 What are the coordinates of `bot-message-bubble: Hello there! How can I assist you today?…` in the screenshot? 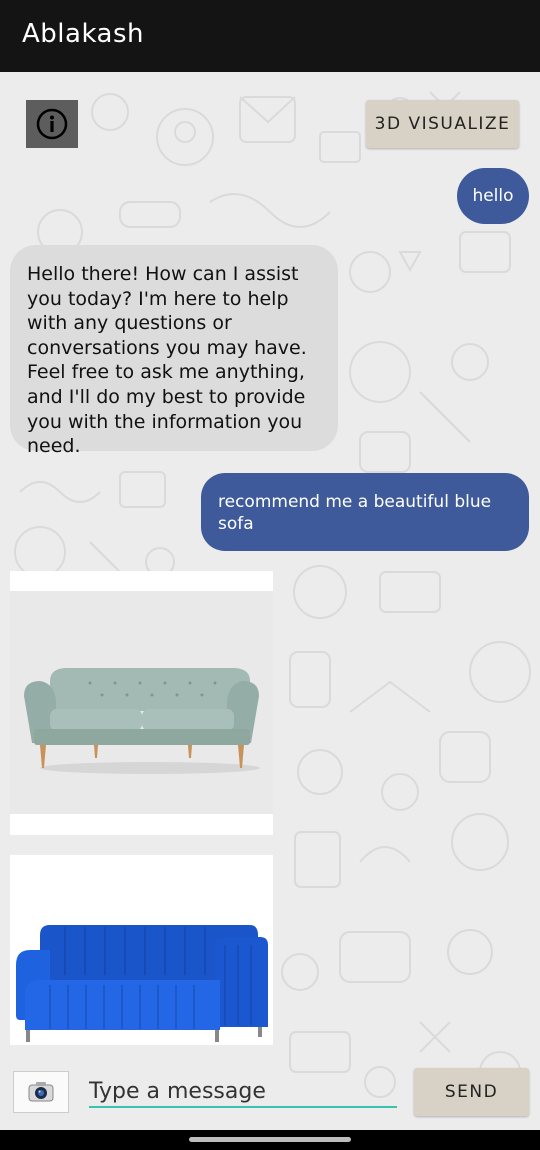 It's located at (174, 351).